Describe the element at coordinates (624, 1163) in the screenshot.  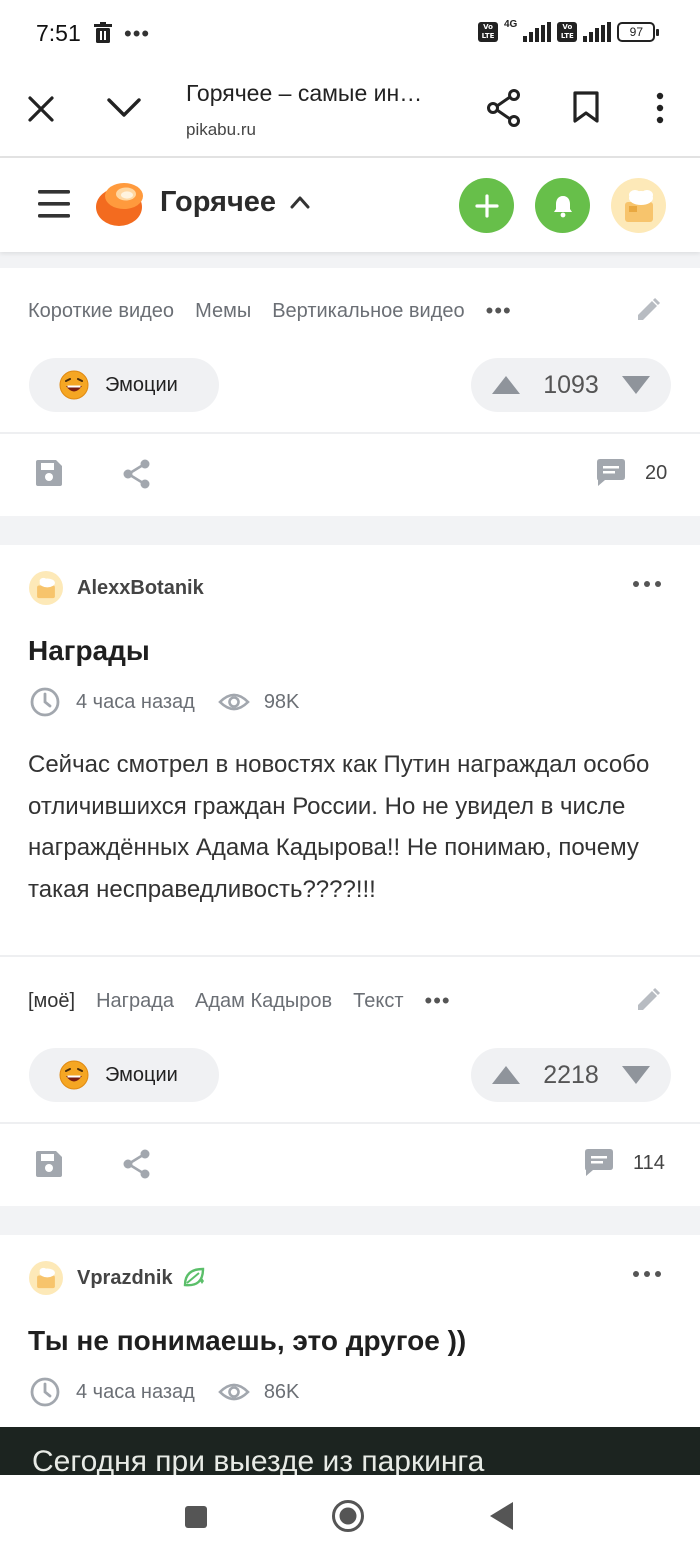
I see `comments-button: 114` at that location.